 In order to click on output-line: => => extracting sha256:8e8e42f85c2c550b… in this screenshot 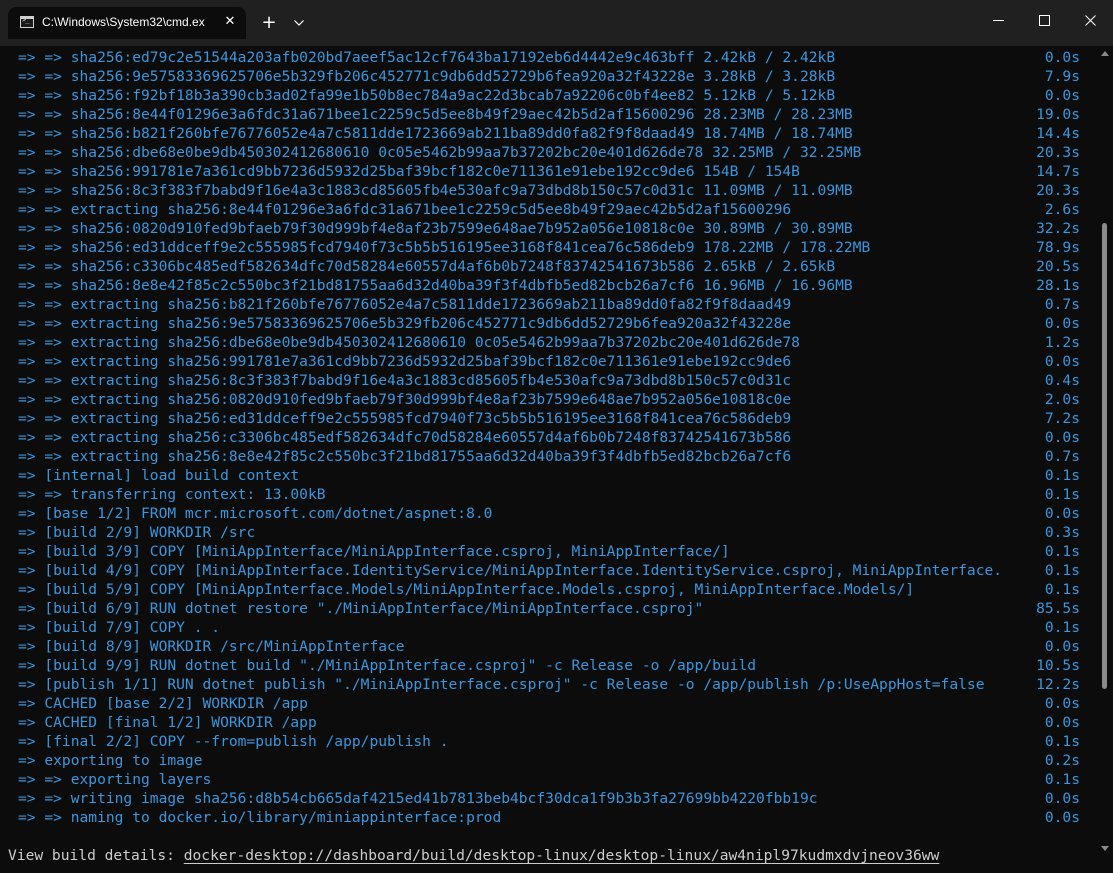, I will do `click(549, 456)`.